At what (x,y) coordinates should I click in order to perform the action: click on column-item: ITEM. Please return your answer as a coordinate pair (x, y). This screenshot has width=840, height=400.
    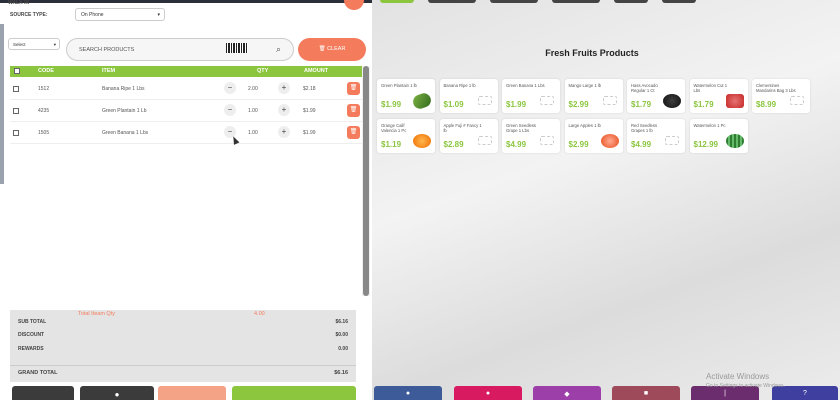
    Looking at the image, I should click on (109, 71).